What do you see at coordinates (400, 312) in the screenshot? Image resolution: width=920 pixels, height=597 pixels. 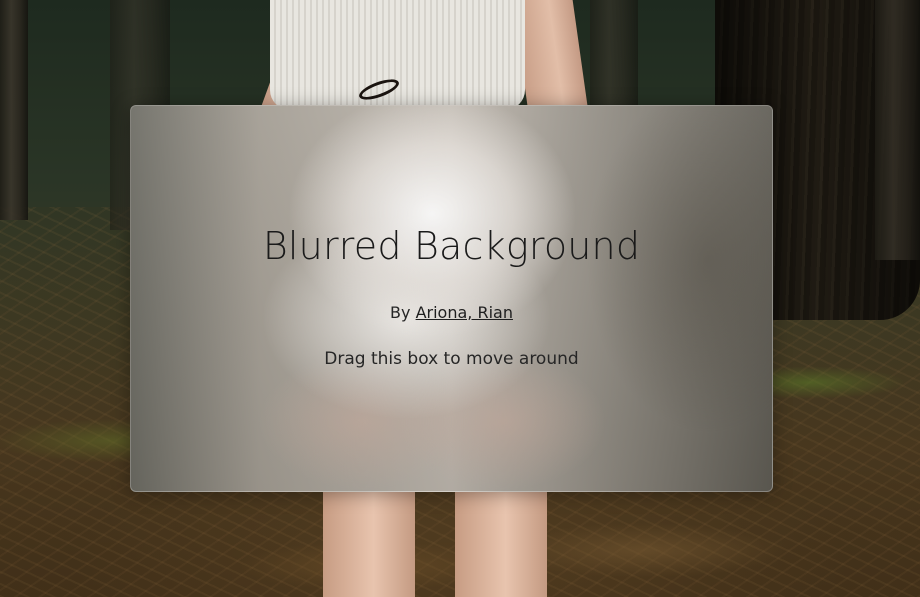 I see `byline-prefix: By` at bounding box center [400, 312].